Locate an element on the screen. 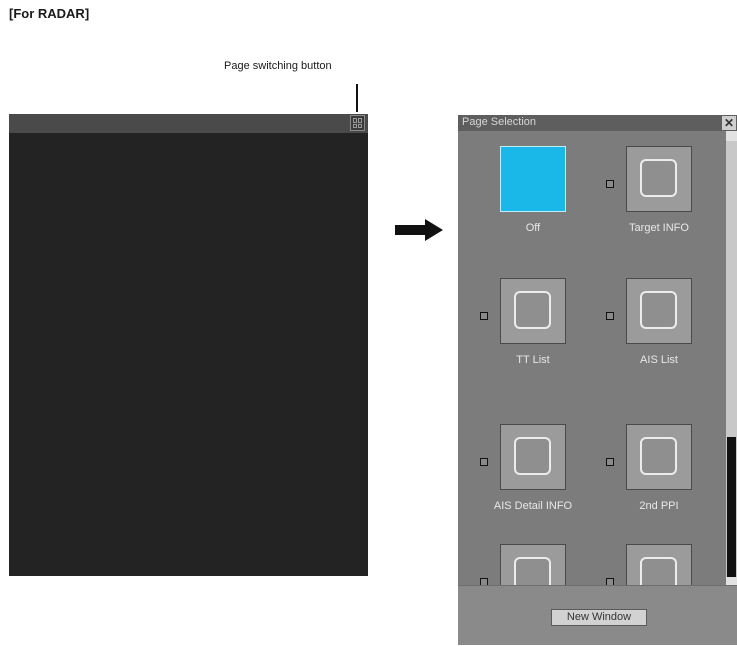  page-option-off: Off is located at coordinates (527, 206).